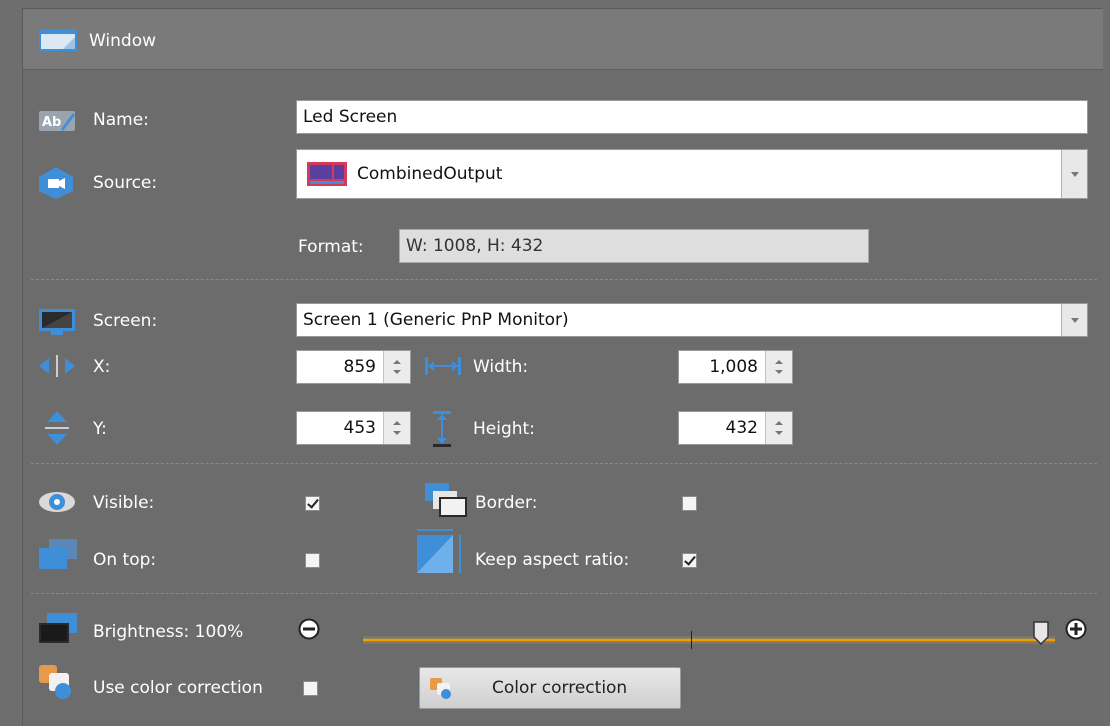 This screenshot has height=726, width=1110. What do you see at coordinates (504, 429) in the screenshot?
I see `height-label: Height:` at bounding box center [504, 429].